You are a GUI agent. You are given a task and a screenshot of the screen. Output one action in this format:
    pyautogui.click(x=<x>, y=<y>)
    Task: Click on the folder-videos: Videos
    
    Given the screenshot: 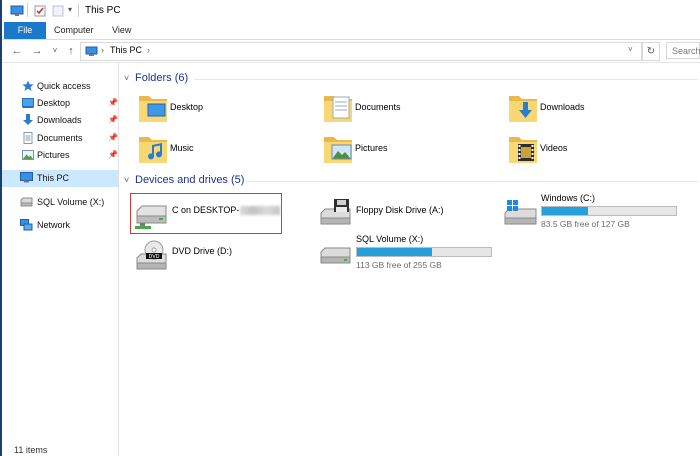 What is the action you would take?
    pyautogui.click(x=588, y=150)
    